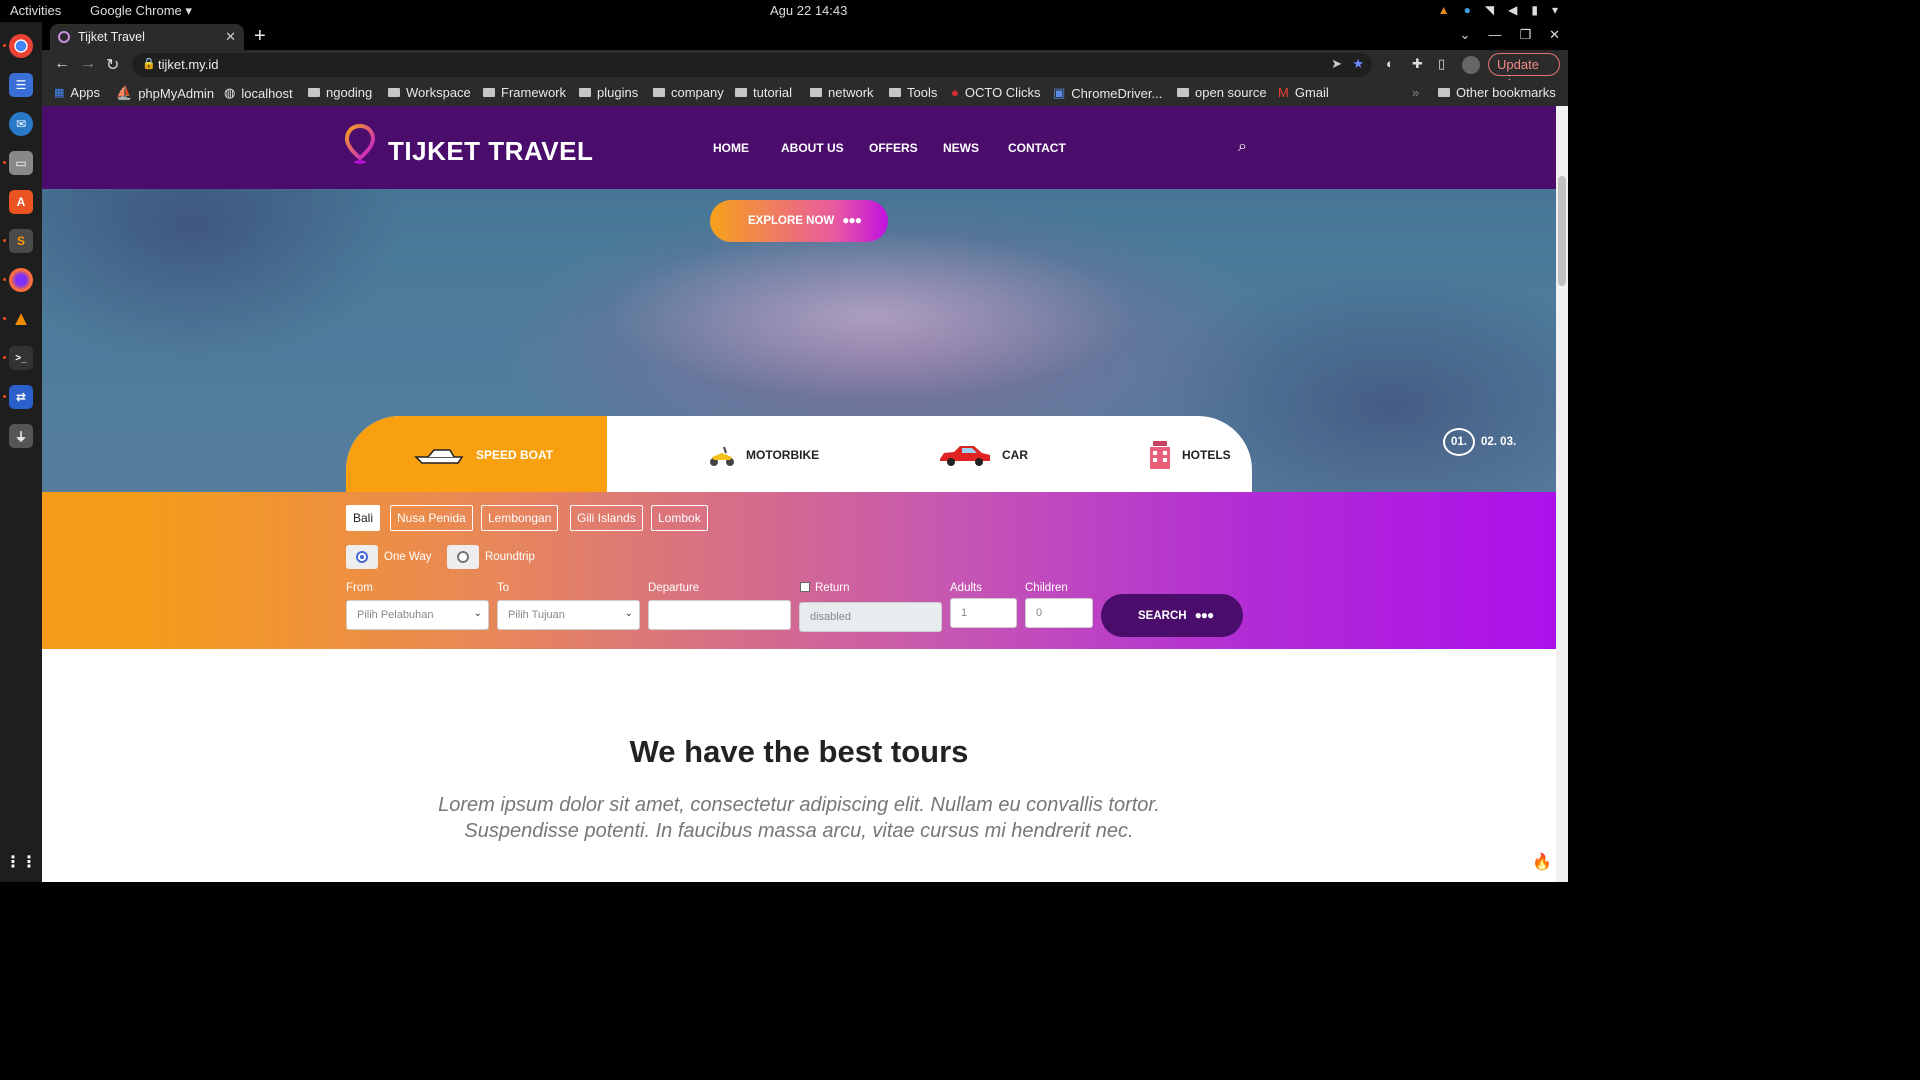 This screenshot has height=1080, width=1920. I want to click on site-logo: TIJKET TRAVEL, so click(490, 151).